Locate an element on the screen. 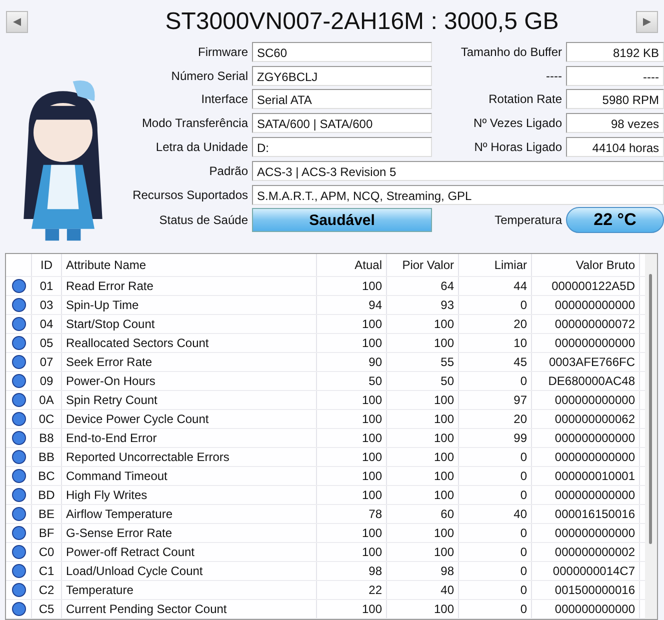 The width and height of the screenshot is (664, 620). table-cell: 000000122A5D is located at coordinates (586, 286).